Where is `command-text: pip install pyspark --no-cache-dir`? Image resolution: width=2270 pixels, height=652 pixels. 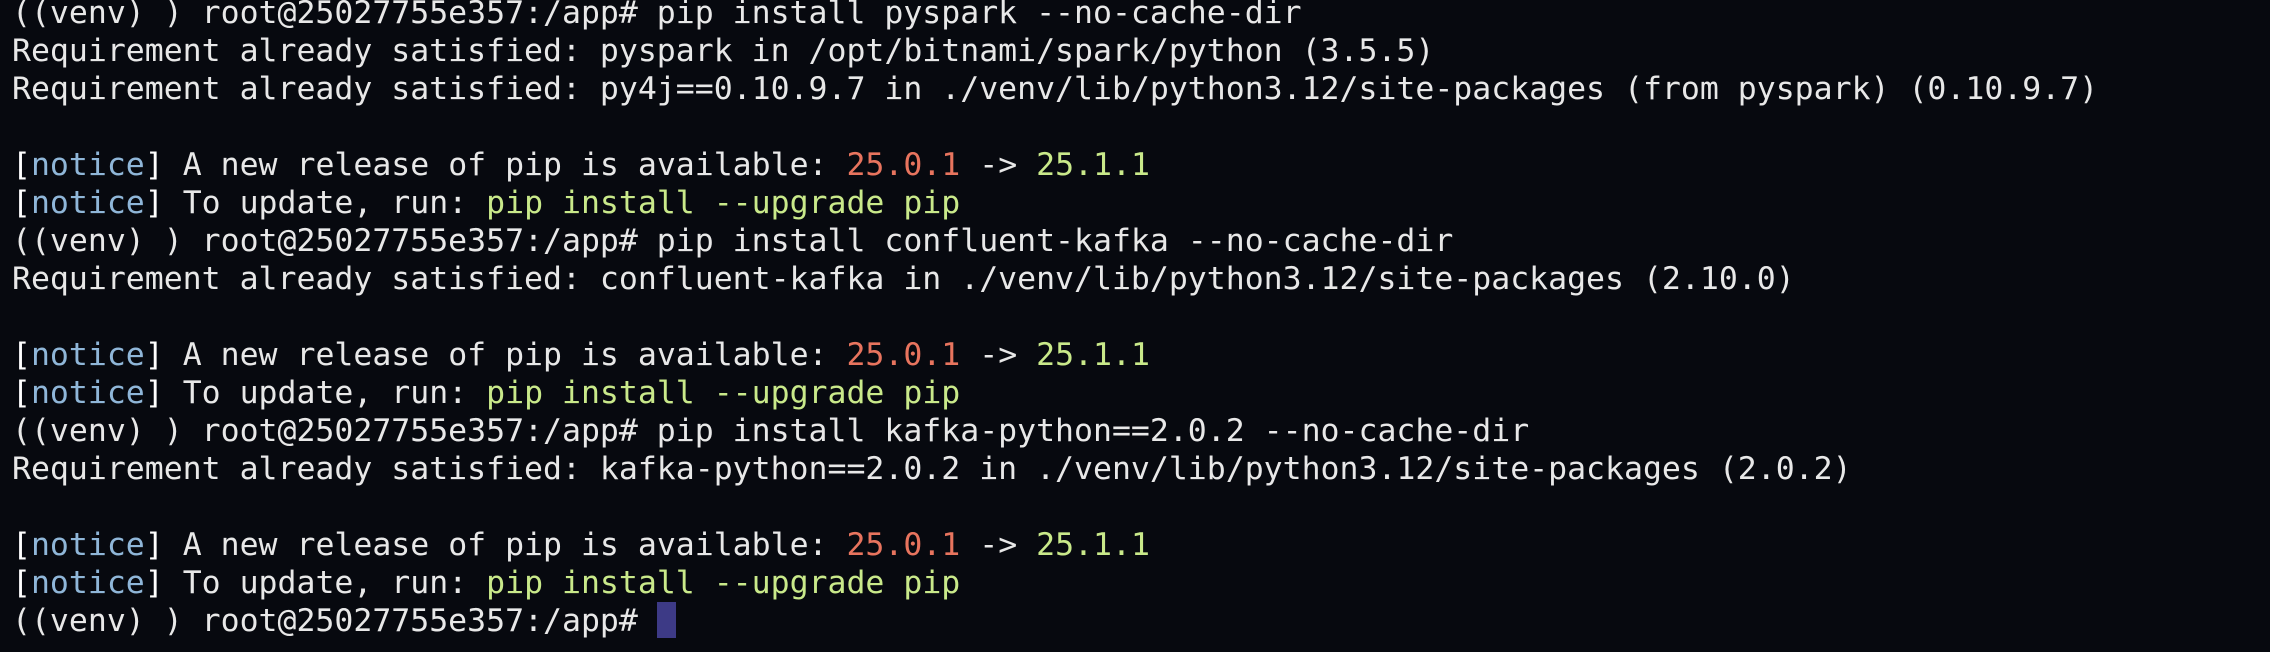 command-text: pip install pyspark --no-cache-dir is located at coordinates (979, 15).